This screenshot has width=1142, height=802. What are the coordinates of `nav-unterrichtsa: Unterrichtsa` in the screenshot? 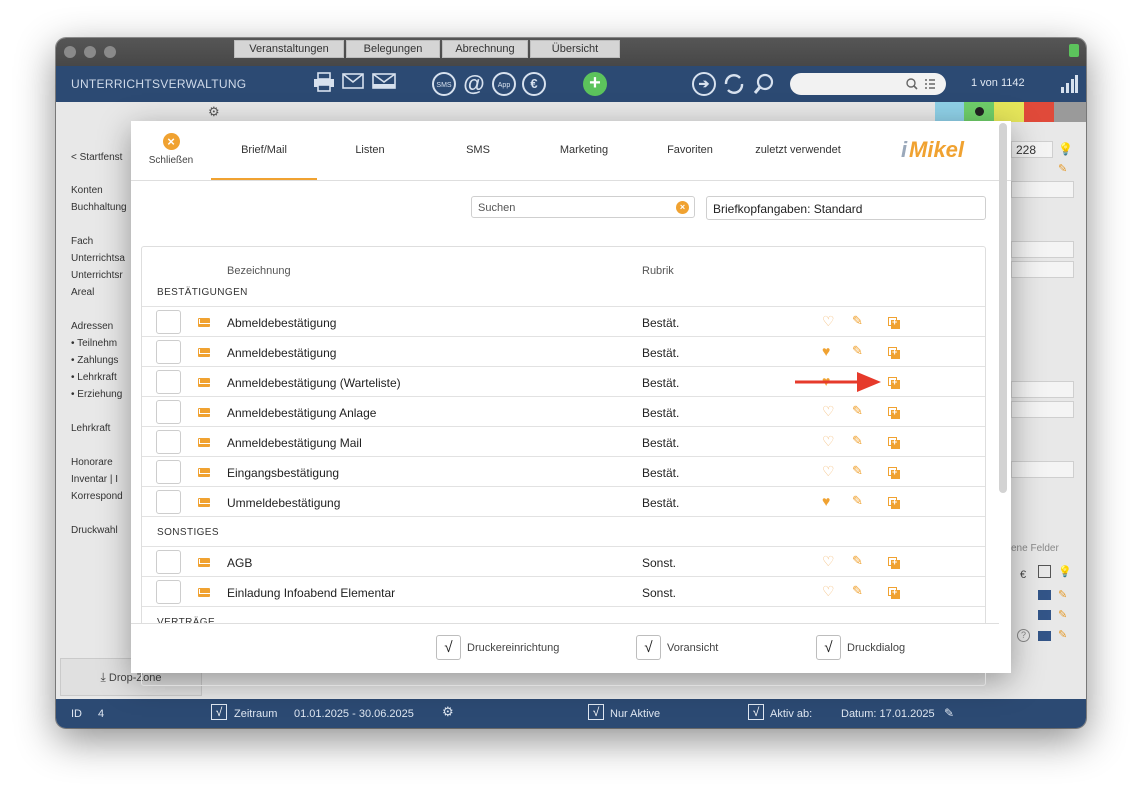 It's located at (98, 258).